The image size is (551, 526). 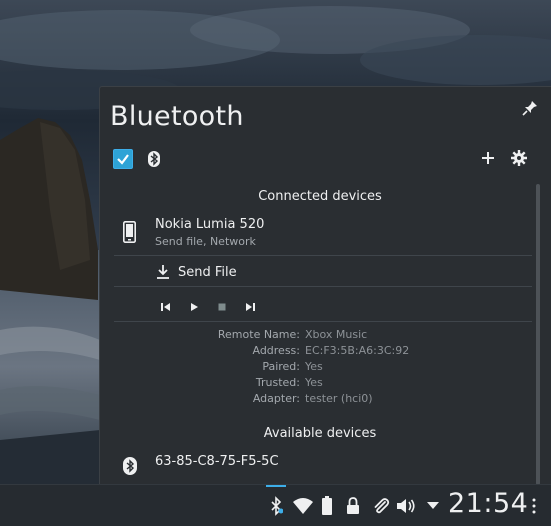 I want to click on lock-icon, so click(x=353, y=506).